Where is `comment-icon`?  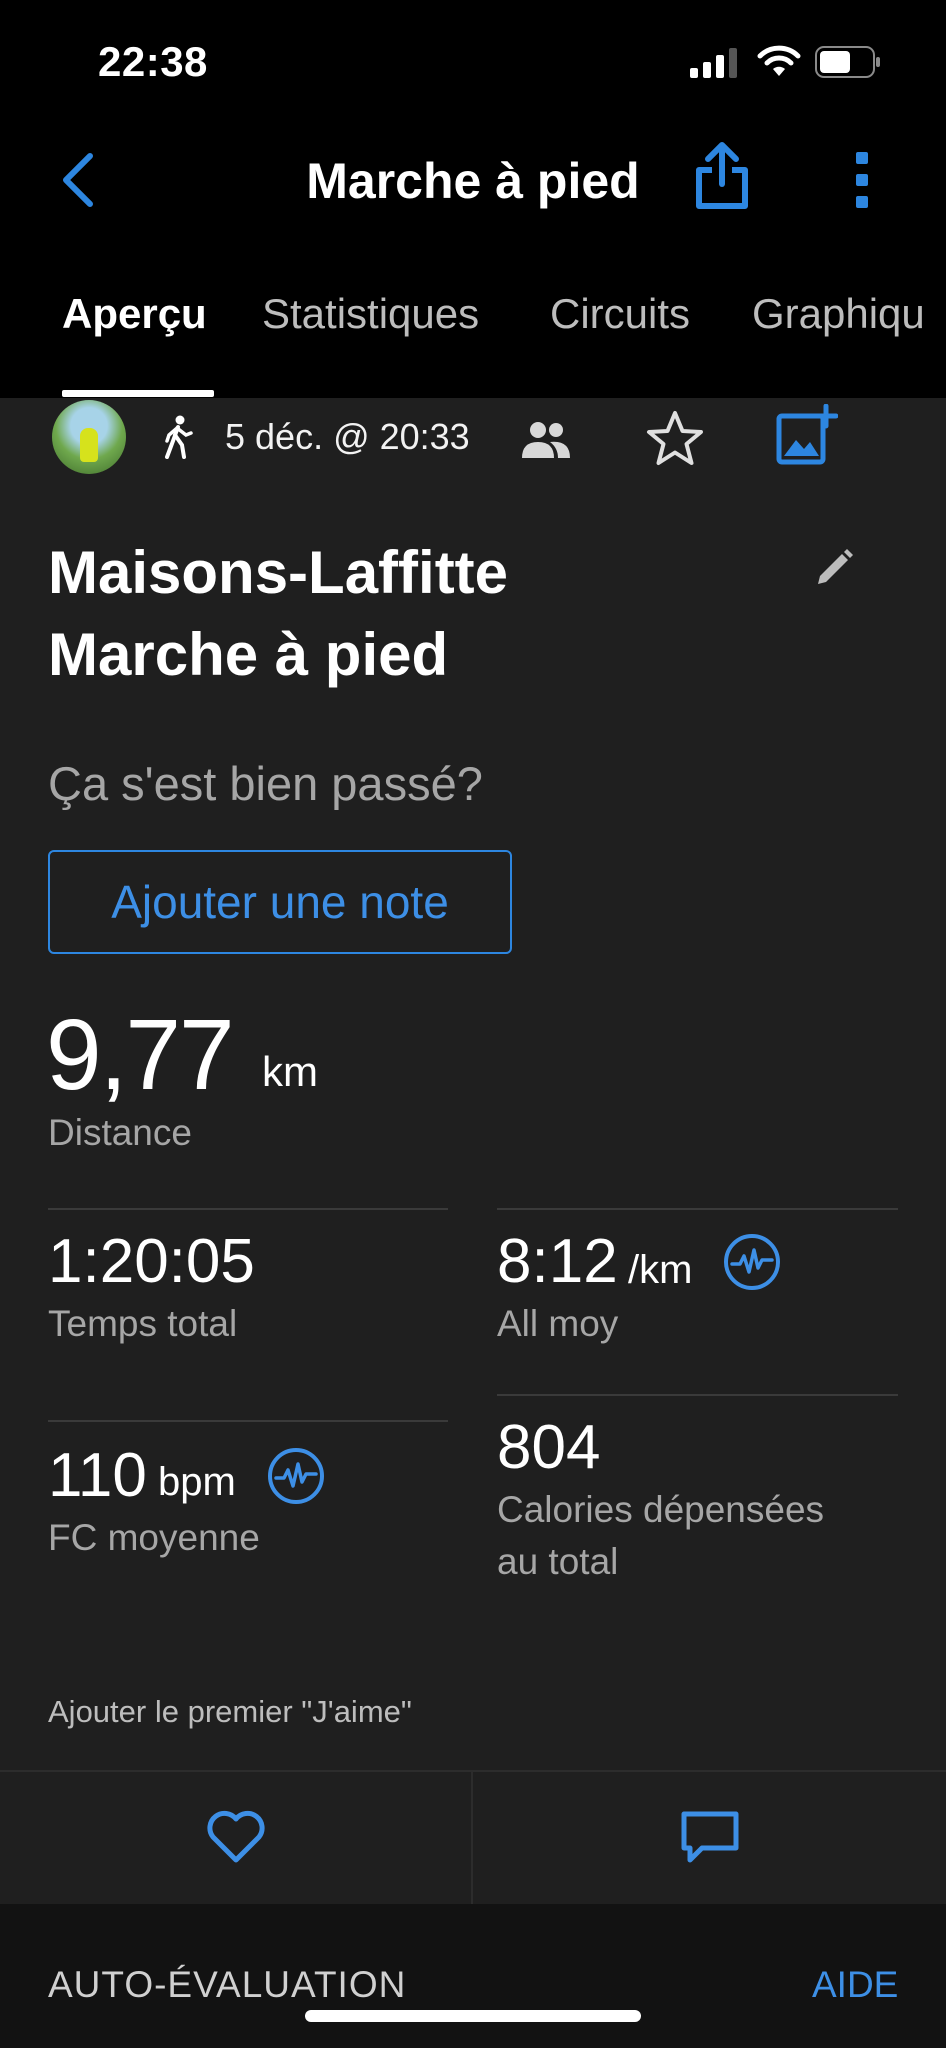
comment-icon is located at coordinates (710, 1838).